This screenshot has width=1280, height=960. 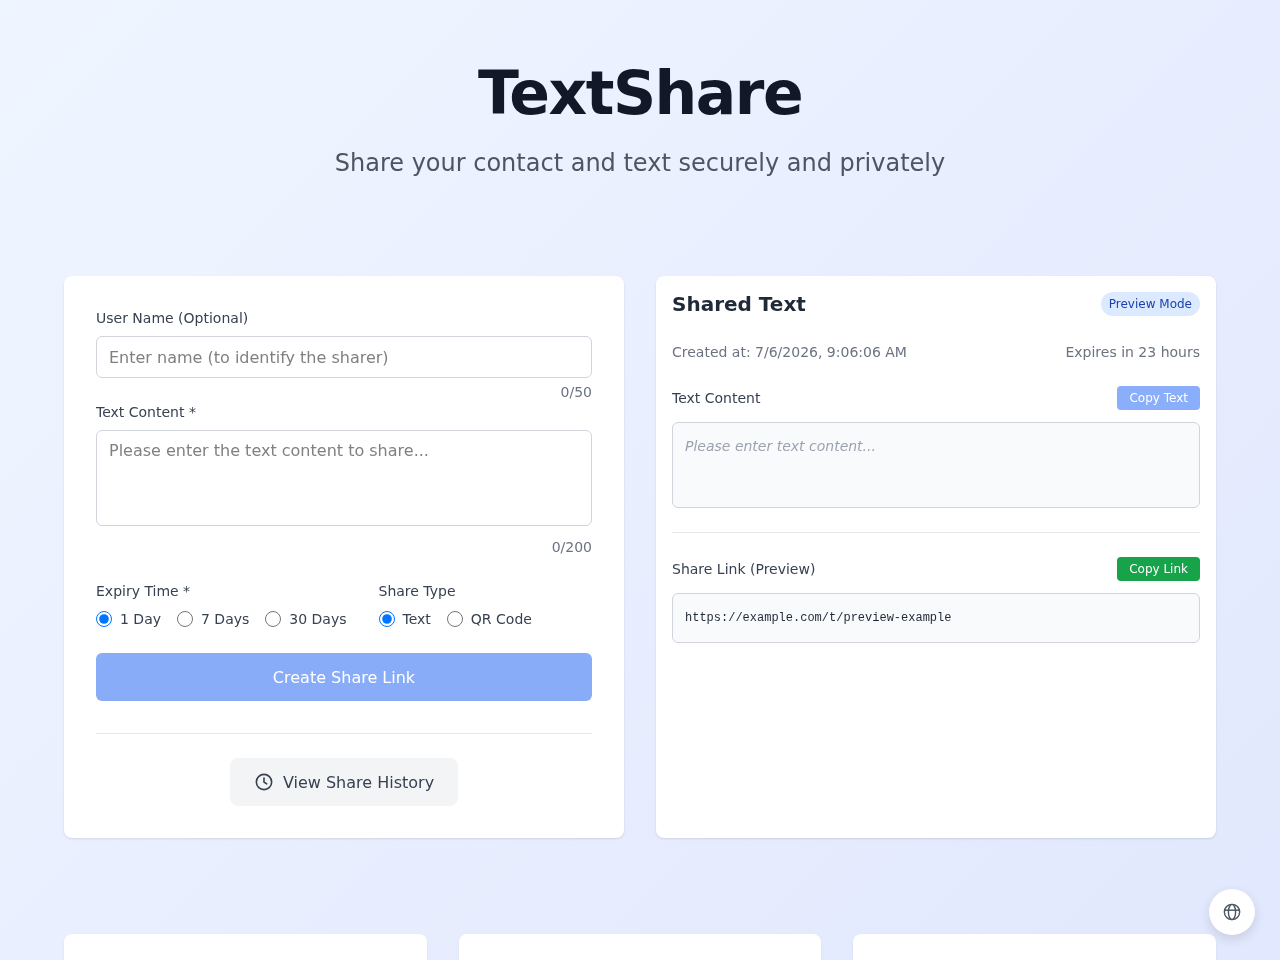 I want to click on section-label: Text Content, so click(x=716, y=398).